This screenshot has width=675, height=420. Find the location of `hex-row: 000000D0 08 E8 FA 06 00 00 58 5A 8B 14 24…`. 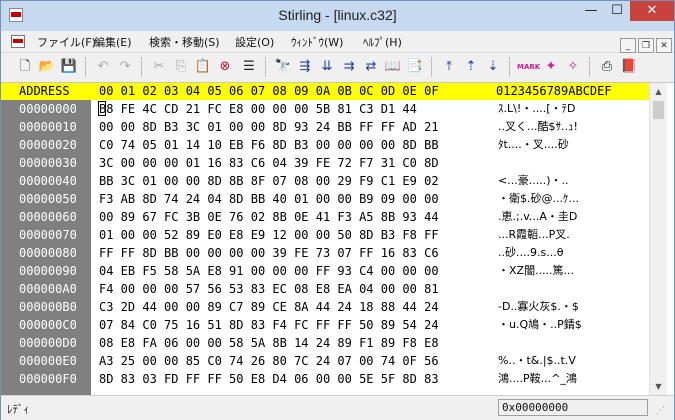

hex-row: 000000D0 08 E8 FA 06 00 00 58 5A 8B 14 24… is located at coordinates (325, 343).